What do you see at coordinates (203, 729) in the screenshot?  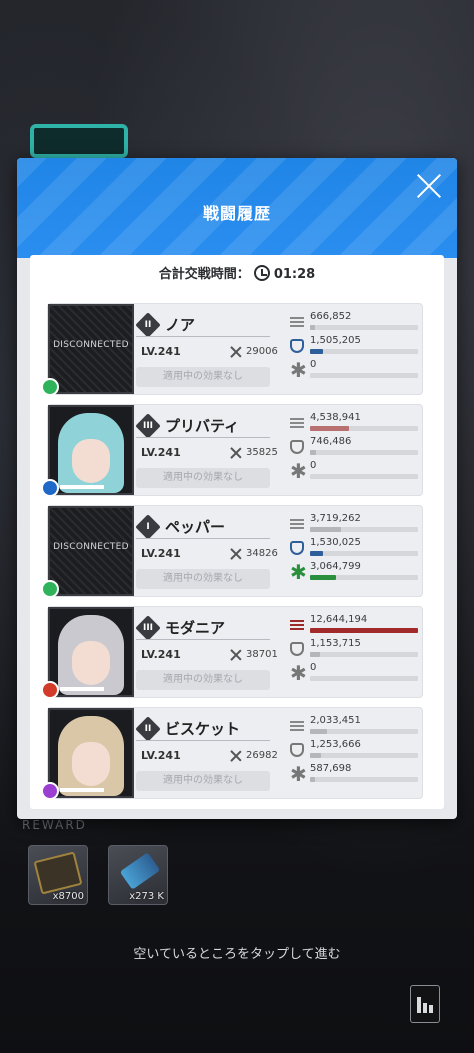 I see `character-name: ビスケット` at bounding box center [203, 729].